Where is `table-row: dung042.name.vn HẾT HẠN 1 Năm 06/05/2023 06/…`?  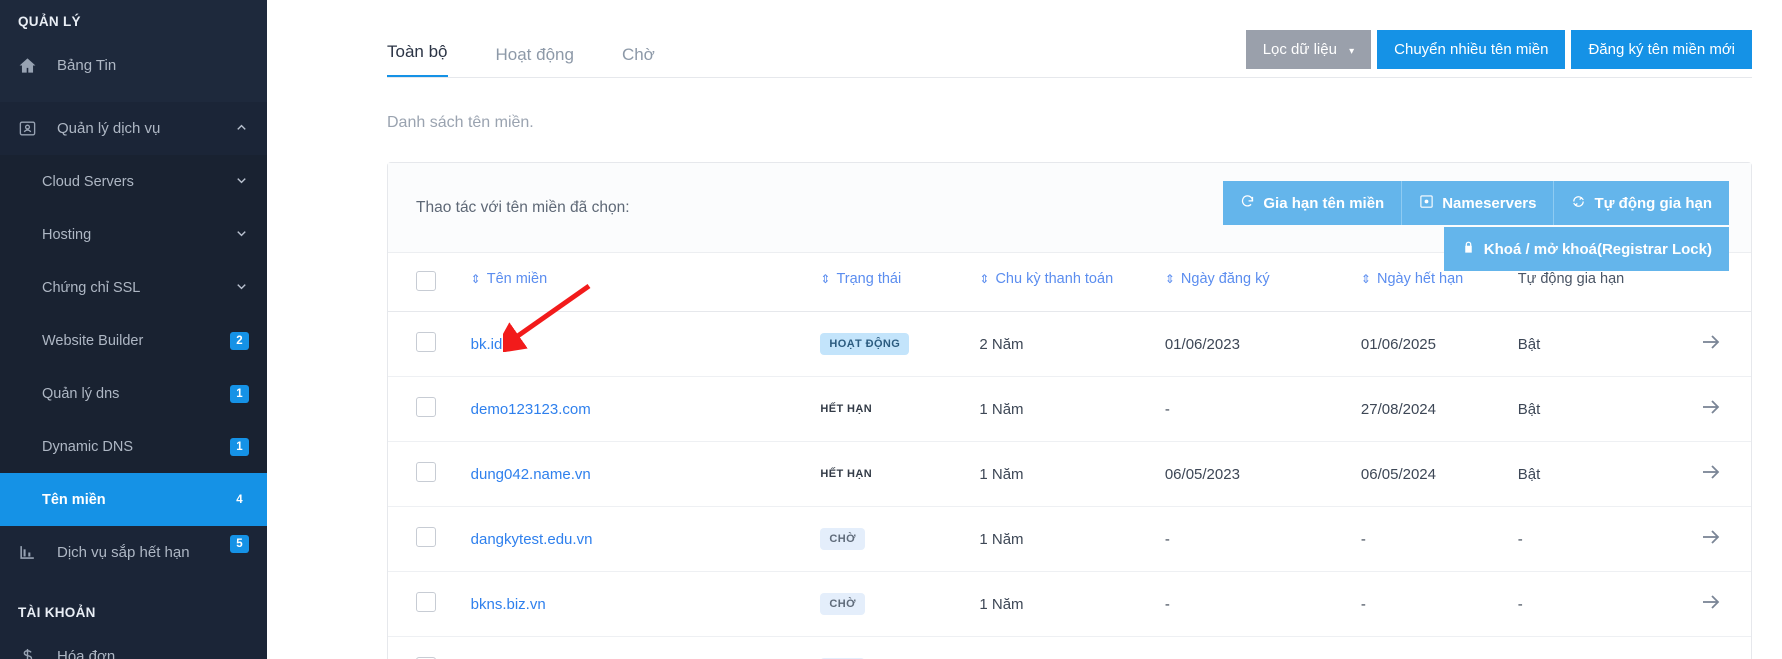
table-row: dung042.name.vn HẾT HẠN 1 Năm 06/05/2023 06/… is located at coordinates (1069, 474).